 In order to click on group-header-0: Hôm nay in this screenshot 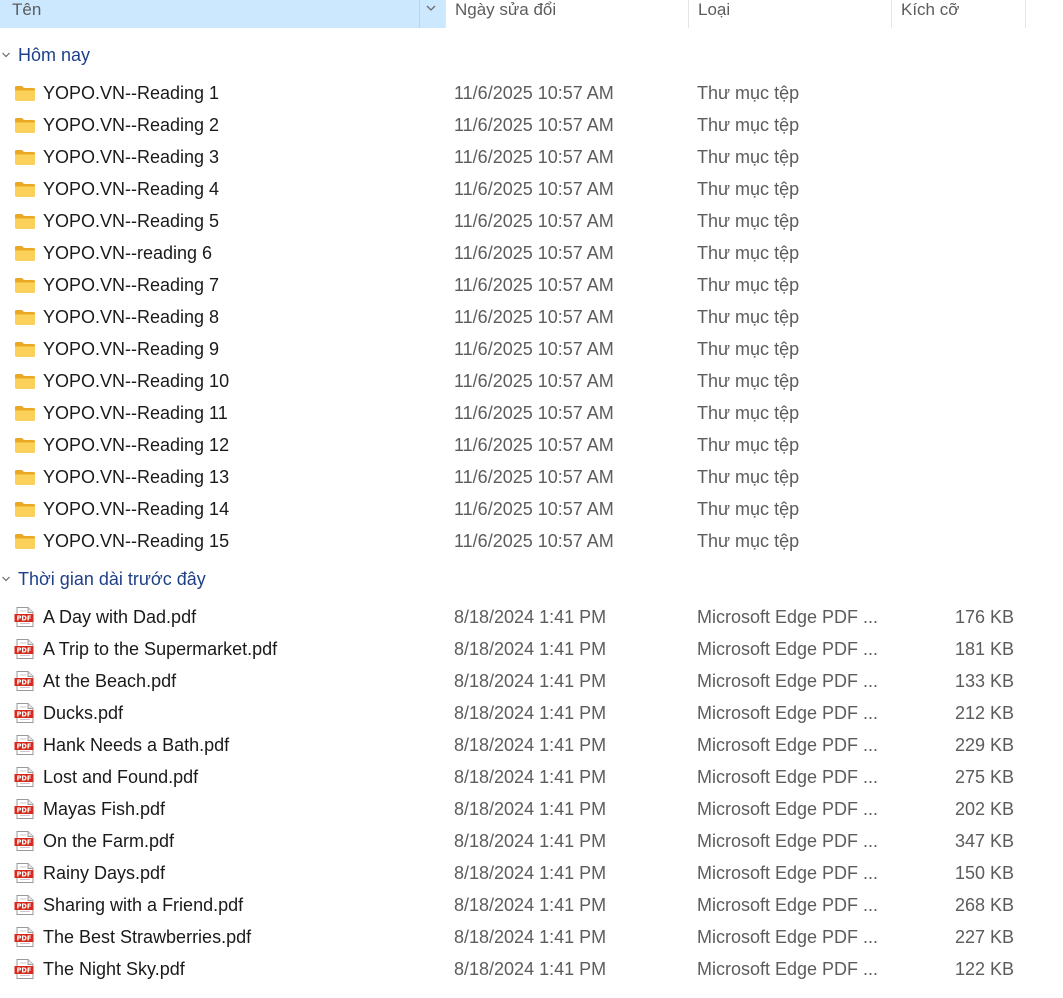, I will do `click(520, 55)`.